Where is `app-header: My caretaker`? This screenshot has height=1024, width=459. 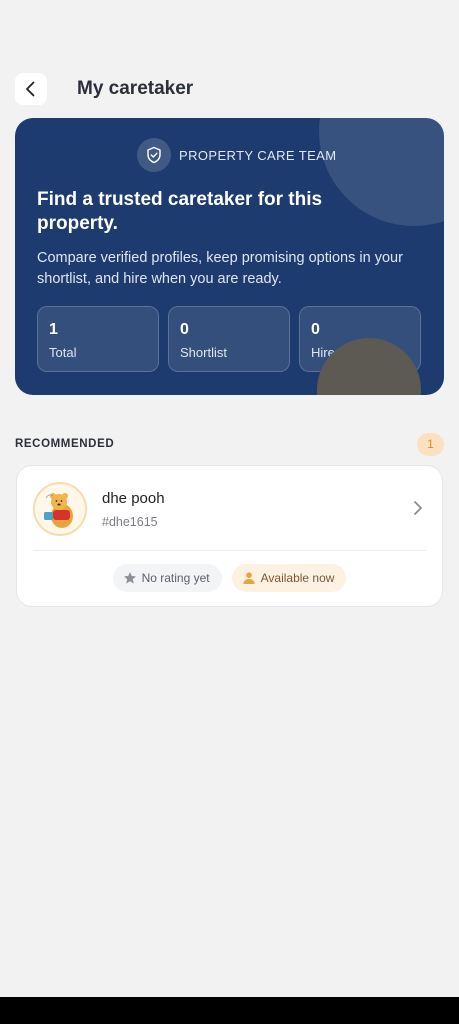
app-header: My caretaker is located at coordinates (229, 89).